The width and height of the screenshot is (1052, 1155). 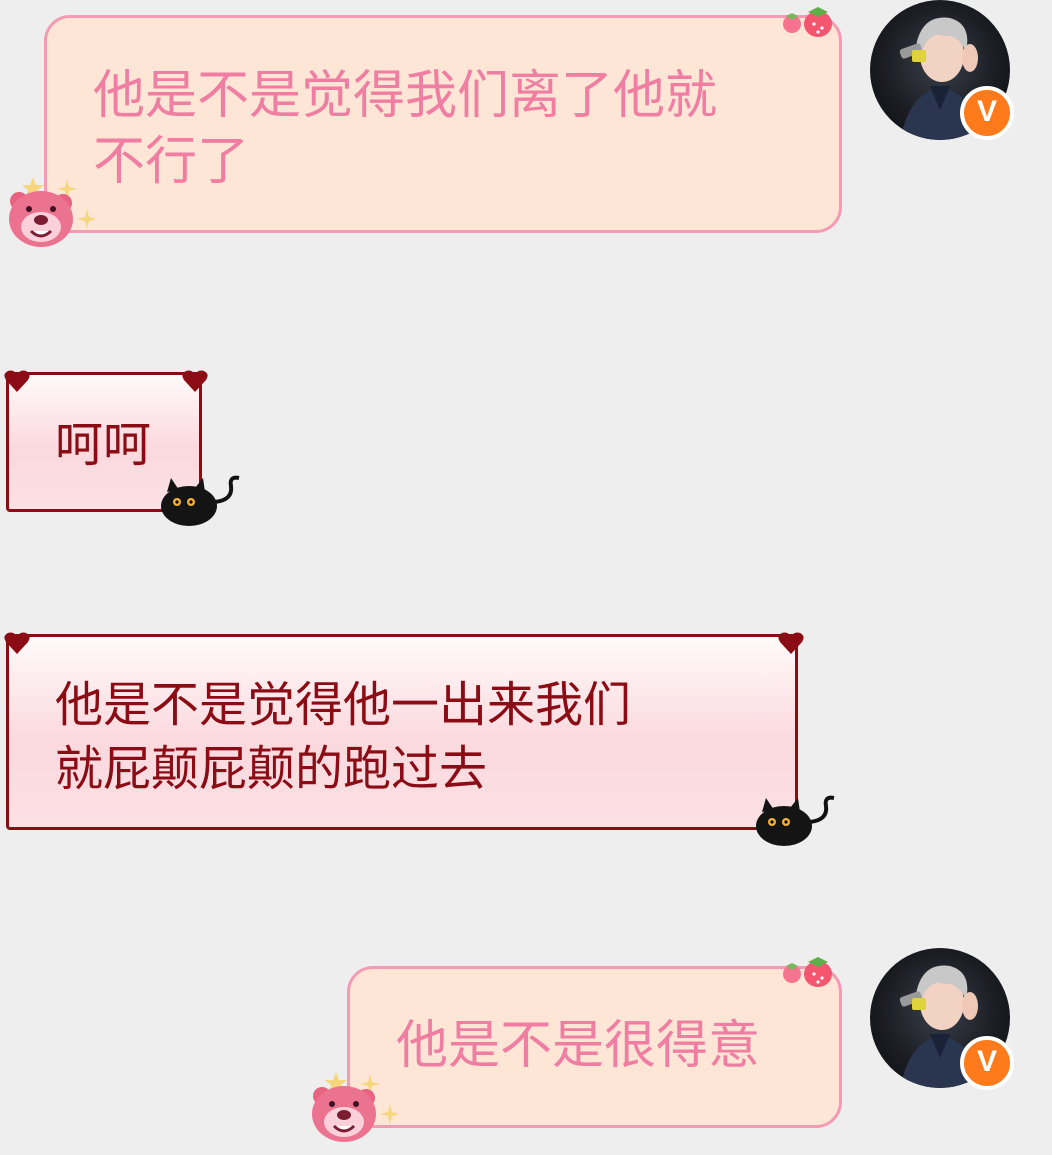 I want to click on message-text: 他是不是很得意, so click(x=578, y=1046).